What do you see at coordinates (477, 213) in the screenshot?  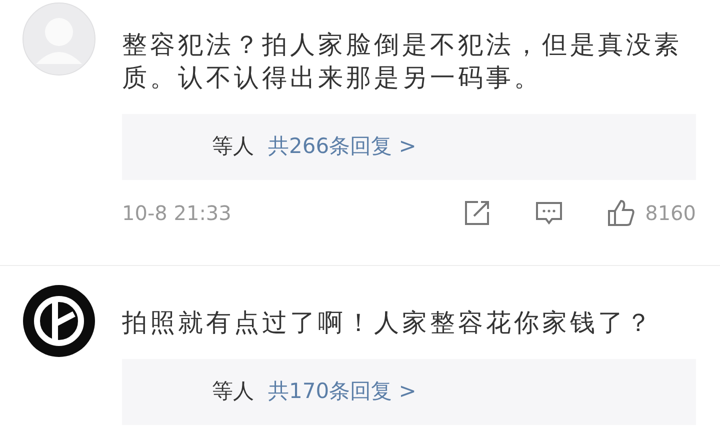 I see `share-icon` at bounding box center [477, 213].